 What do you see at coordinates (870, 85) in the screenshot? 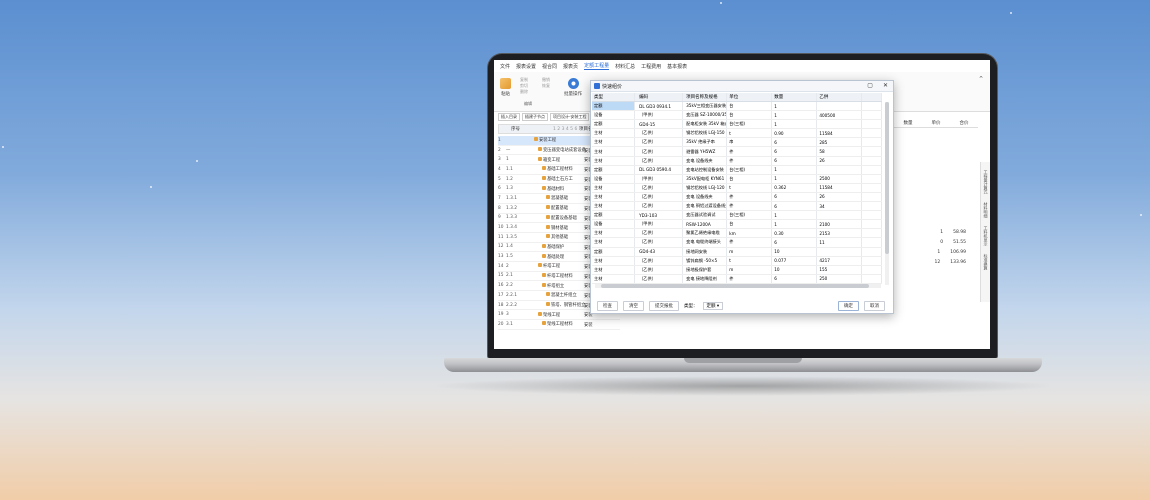
I see `maximize-icon: ▢` at bounding box center [870, 85].